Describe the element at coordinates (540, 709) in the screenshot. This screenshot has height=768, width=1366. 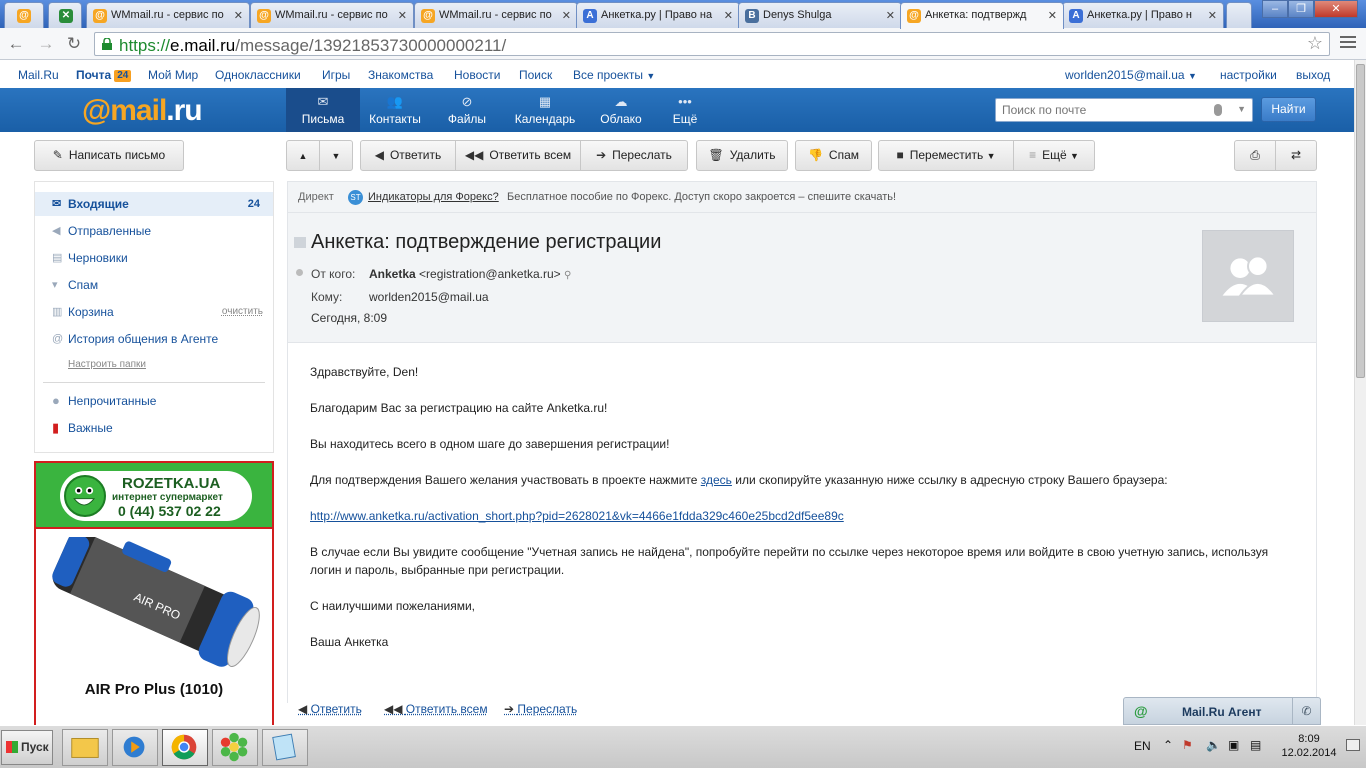
I see `bottom-forward-link: ➔ Переслать` at that location.